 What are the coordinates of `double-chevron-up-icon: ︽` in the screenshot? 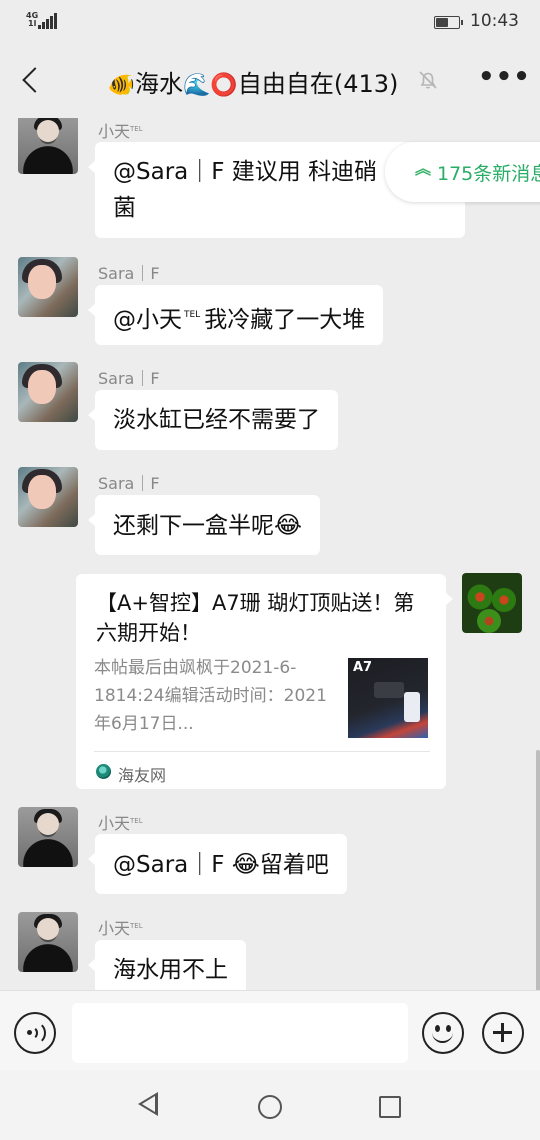 It's located at (423, 168).